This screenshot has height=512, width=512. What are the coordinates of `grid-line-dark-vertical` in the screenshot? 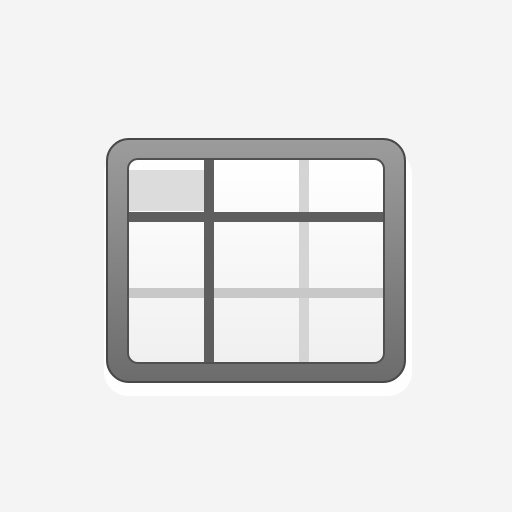 It's located at (209, 261).